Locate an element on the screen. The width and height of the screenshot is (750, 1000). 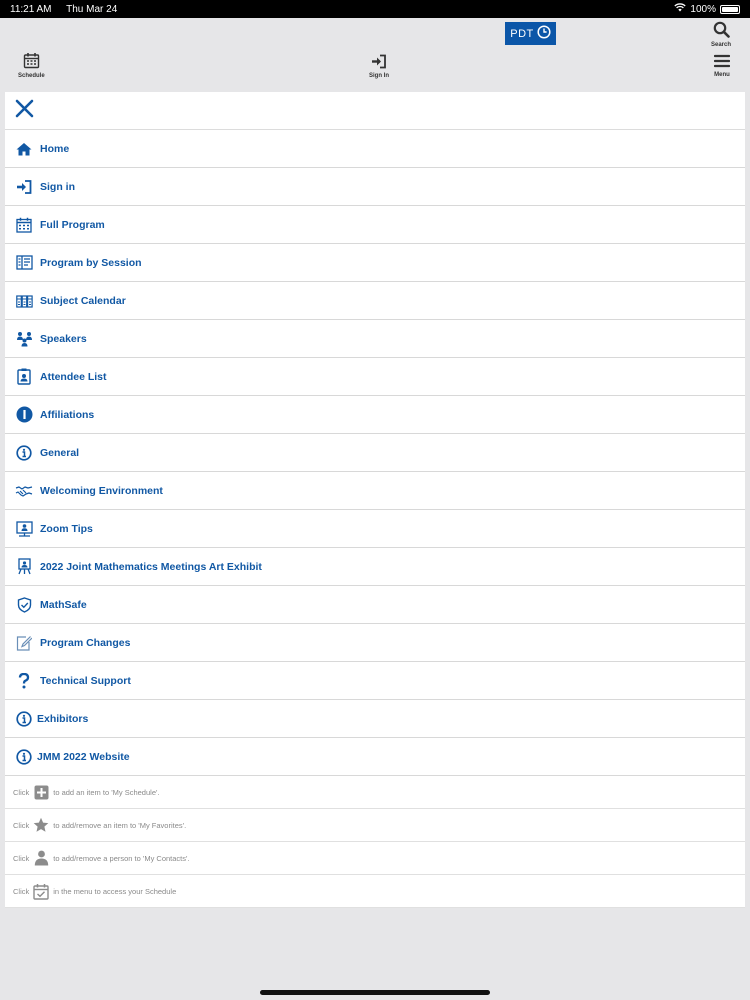
menu-item-label: Home is located at coordinates (55, 148).